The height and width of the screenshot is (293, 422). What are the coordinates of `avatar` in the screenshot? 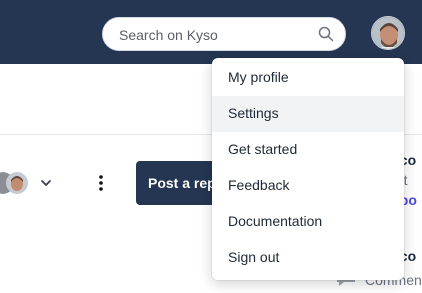 It's located at (17, 183).